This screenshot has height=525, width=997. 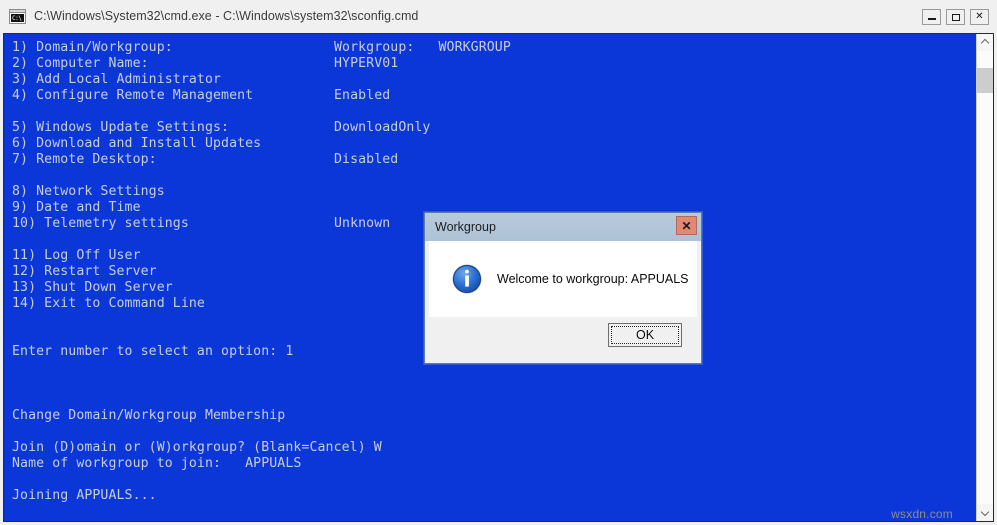 I want to click on console-app-icon: C:\, so click(x=17, y=16).